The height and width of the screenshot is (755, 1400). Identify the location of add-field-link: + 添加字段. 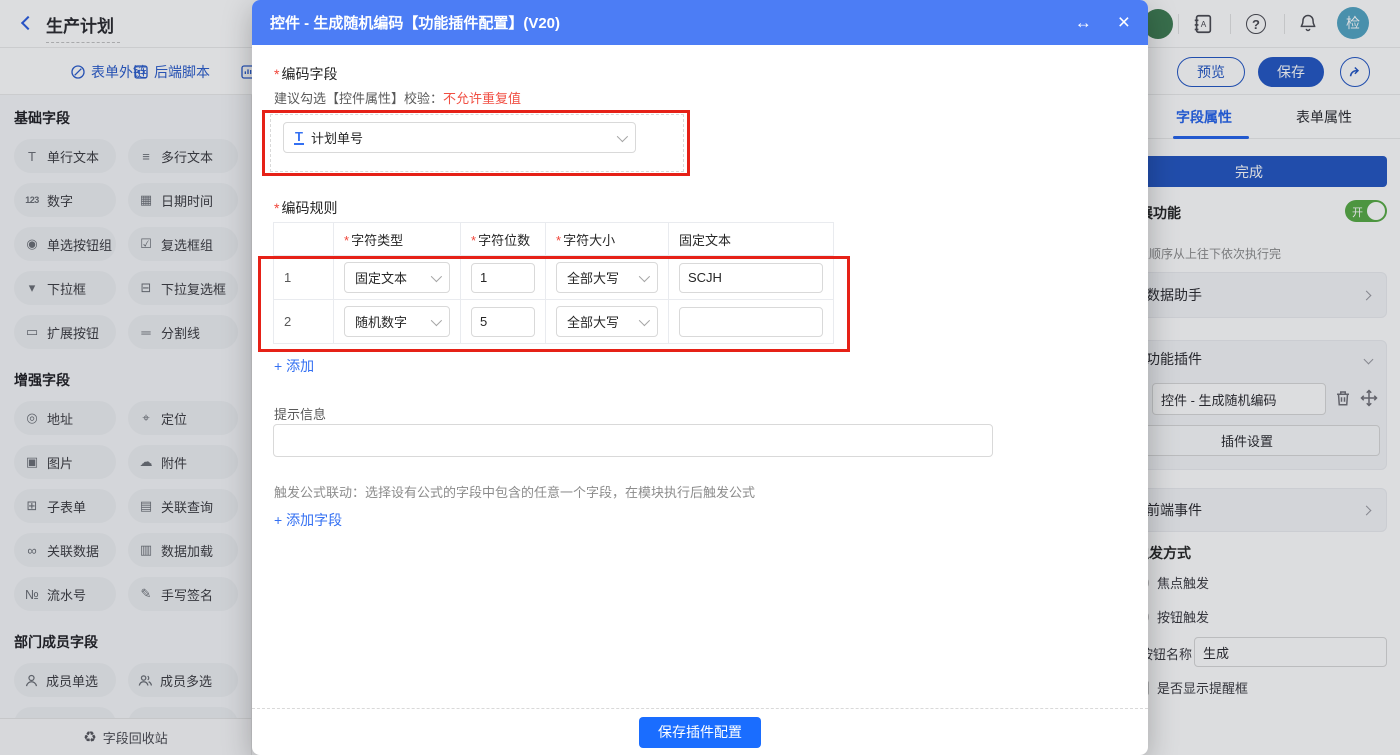
(308, 520).